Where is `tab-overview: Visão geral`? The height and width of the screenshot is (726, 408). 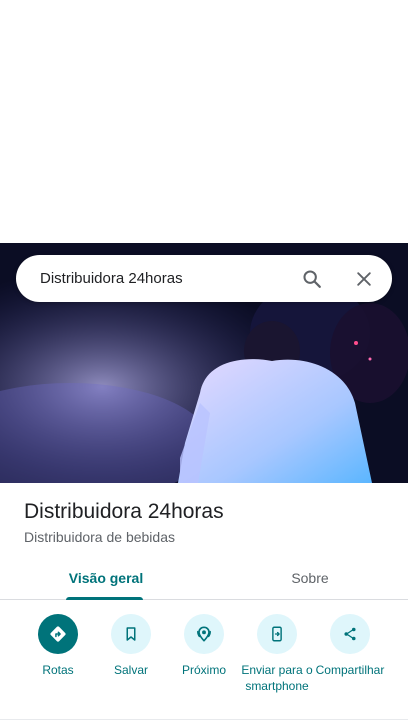 tab-overview: Visão geral is located at coordinates (106, 578).